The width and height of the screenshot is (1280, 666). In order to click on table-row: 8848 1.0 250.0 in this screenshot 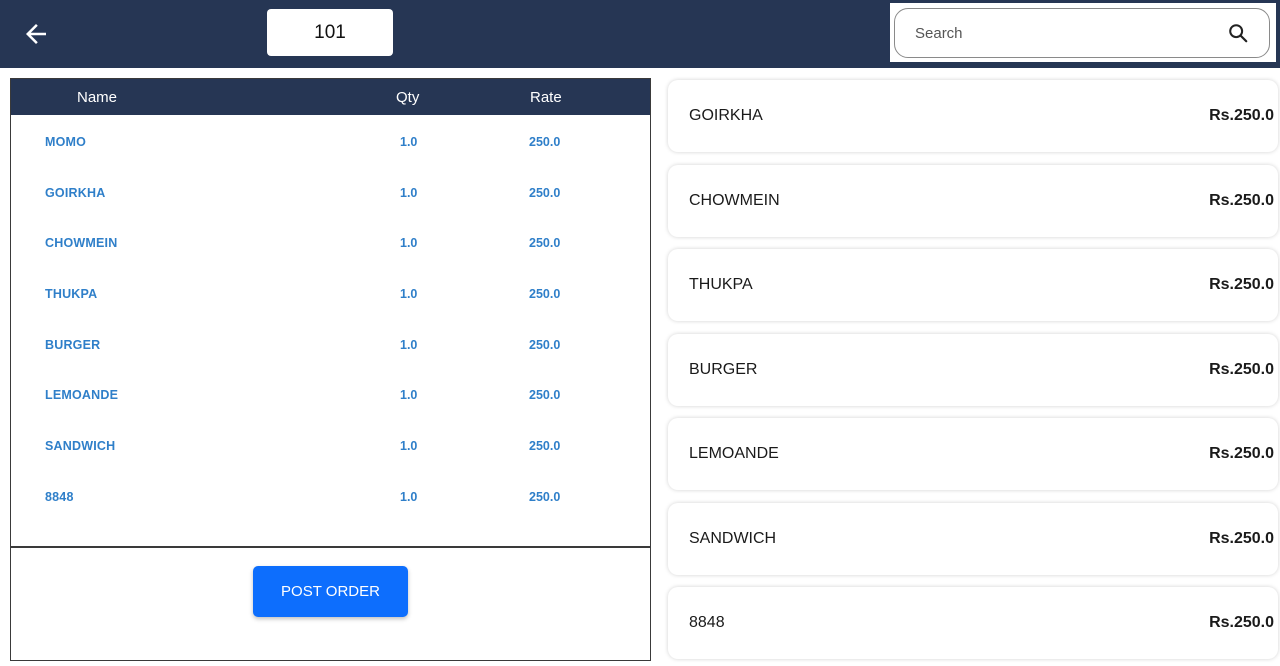, I will do `click(330, 495)`.